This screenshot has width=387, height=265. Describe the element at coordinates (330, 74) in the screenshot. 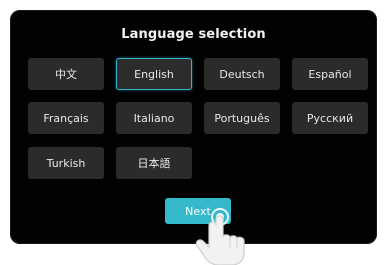

I see `language-option-espanol: Español` at that location.